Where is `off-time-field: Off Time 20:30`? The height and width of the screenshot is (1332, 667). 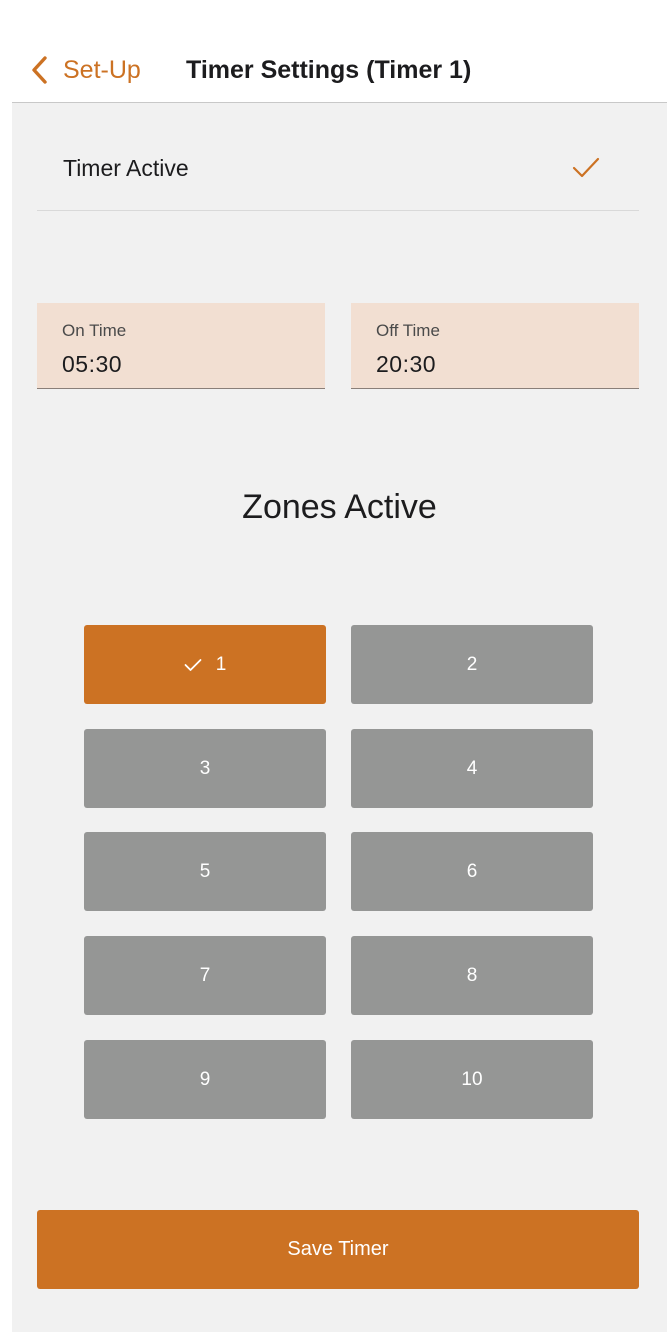 off-time-field: Off Time 20:30 is located at coordinates (495, 346).